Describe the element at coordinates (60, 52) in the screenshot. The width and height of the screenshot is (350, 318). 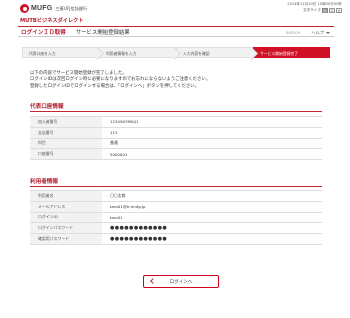
I see `step-1: 代表口座を入力` at that location.